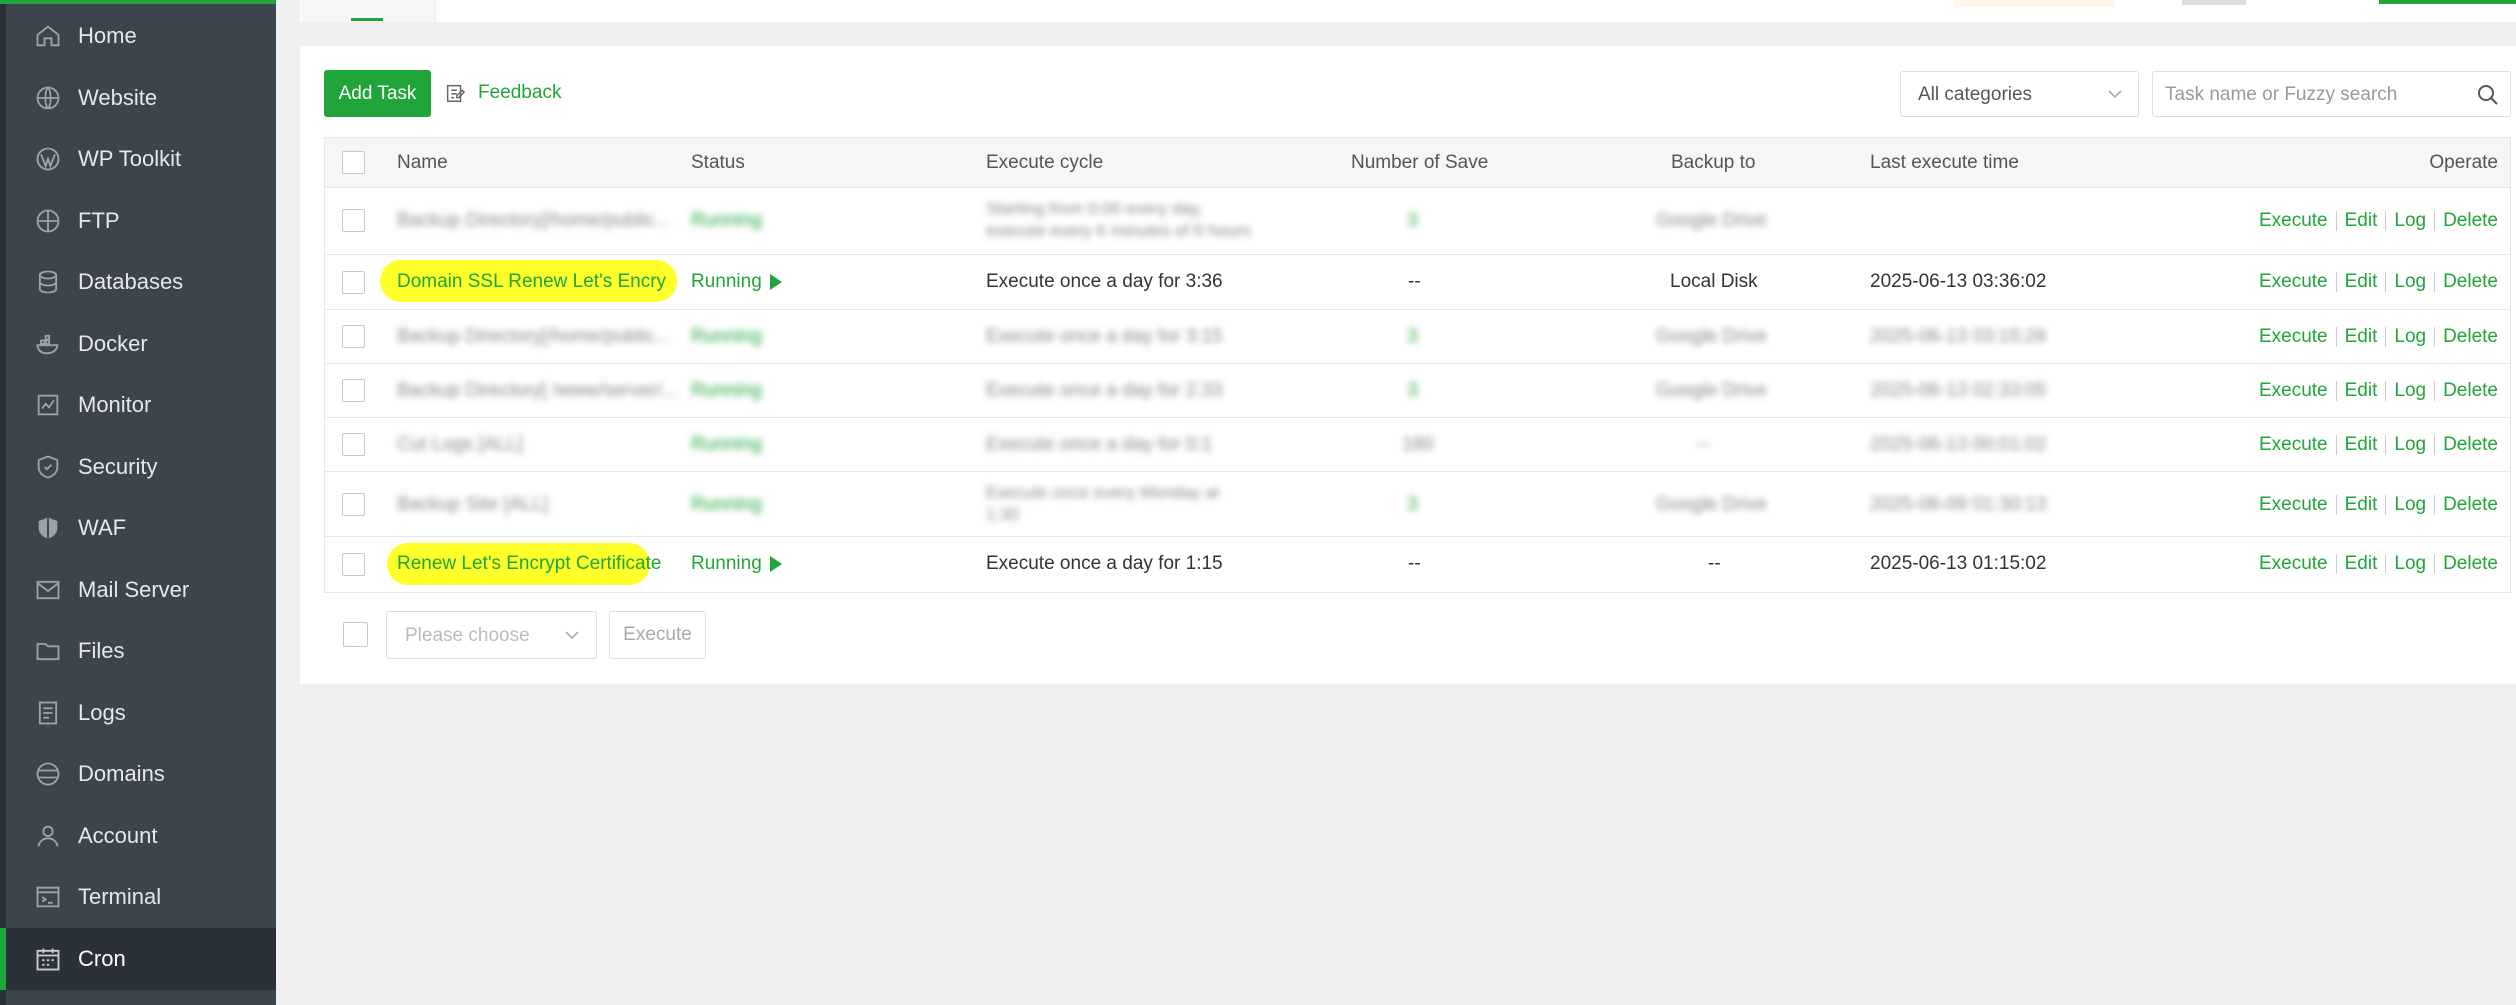 The image size is (2516, 1005). Describe the element at coordinates (138, 590) in the screenshot. I see `sidebar-item-mail-server: Mail Server` at that location.